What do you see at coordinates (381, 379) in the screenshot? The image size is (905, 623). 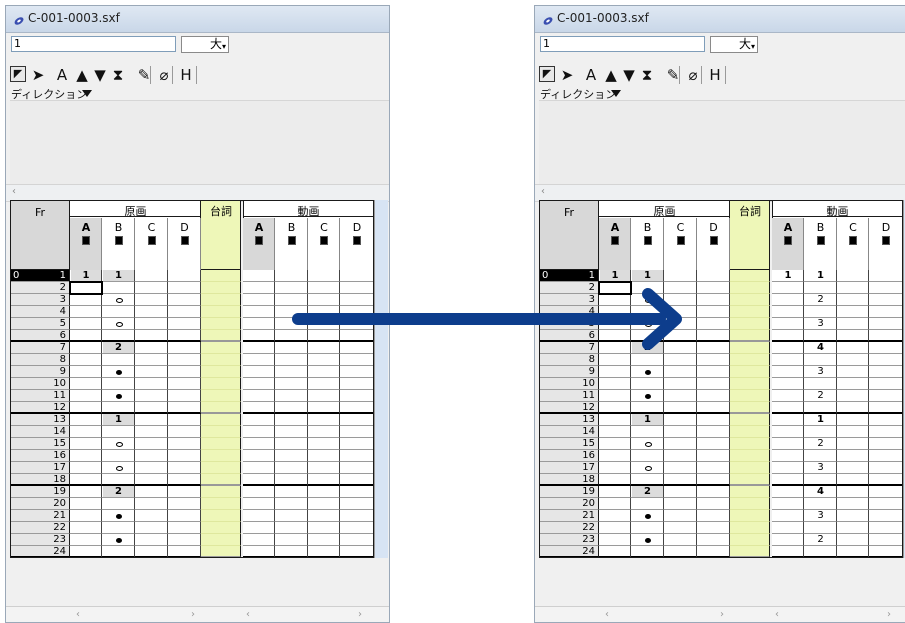 I see `douga-scroll-strip` at bounding box center [381, 379].